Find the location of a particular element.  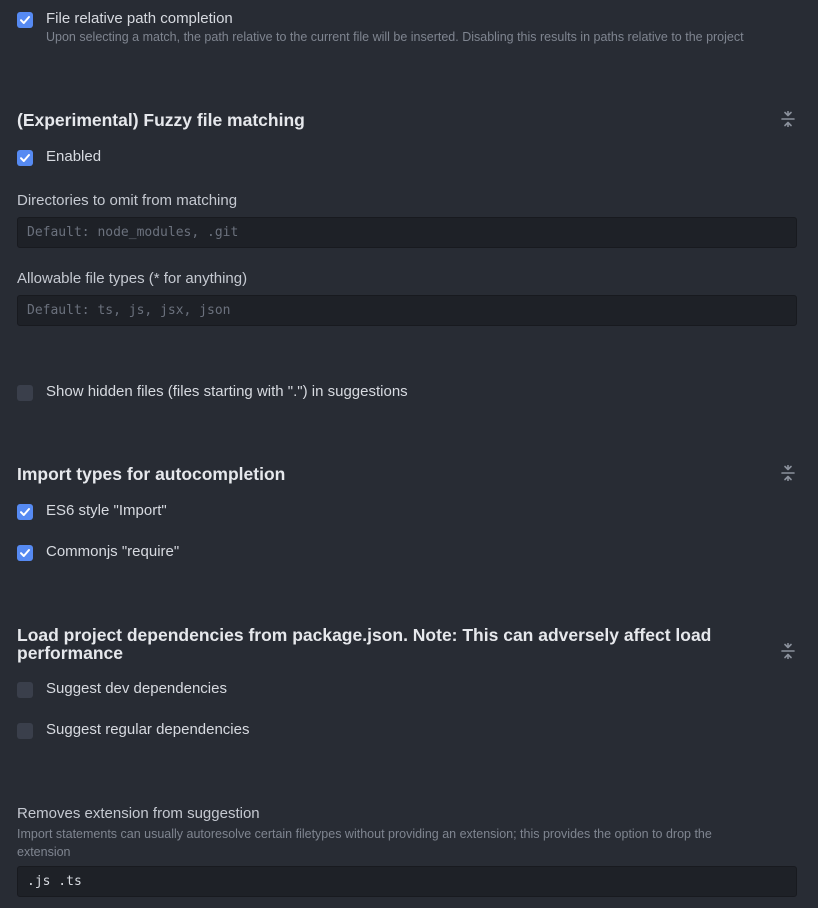

es6-import-label: ES6 style "Import" is located at coordinates (106, 510).